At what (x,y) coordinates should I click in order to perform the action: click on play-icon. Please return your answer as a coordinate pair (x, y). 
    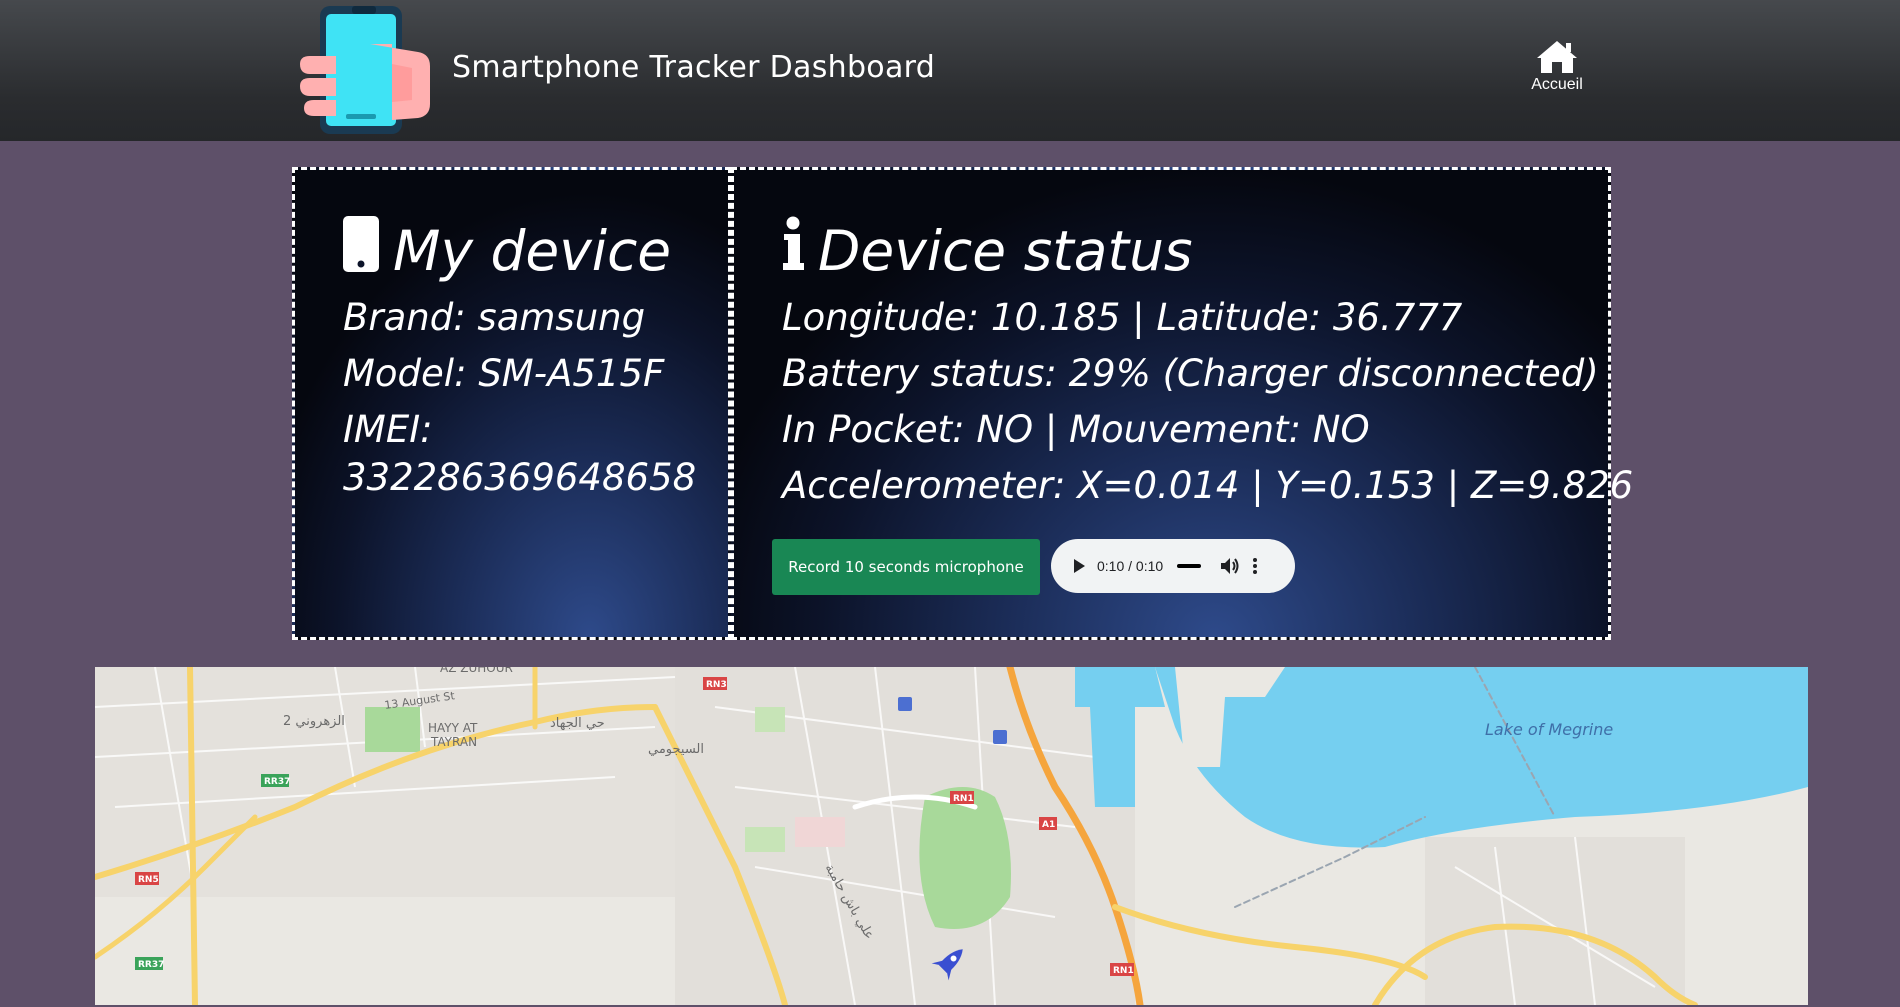
    Looking at the image, I should click on (1079, 566).